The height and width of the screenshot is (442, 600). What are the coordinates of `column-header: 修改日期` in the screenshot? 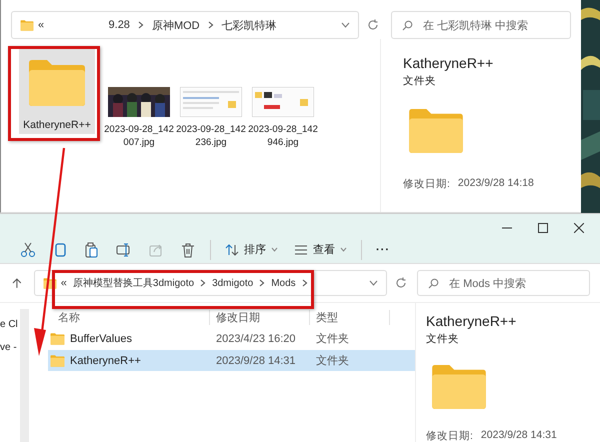 It's located at (260, 317).